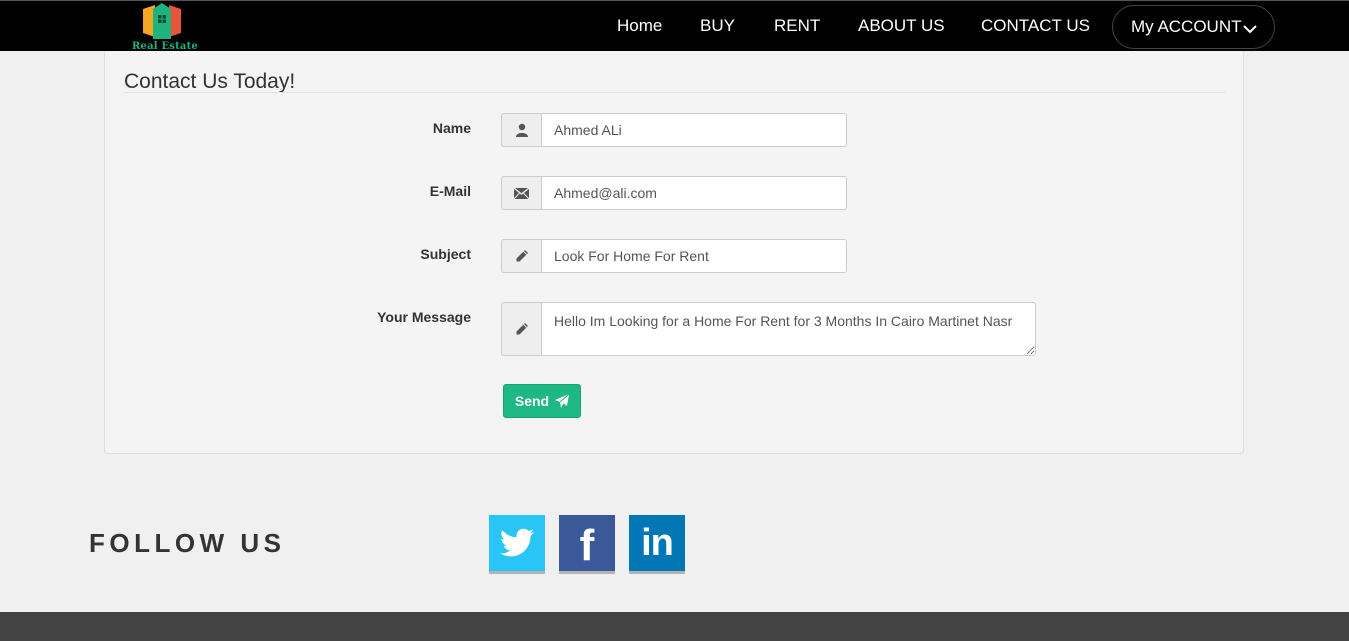  Describe the element at coordinates (694, 256) in the screenshot. I see `subject-input` at that location.